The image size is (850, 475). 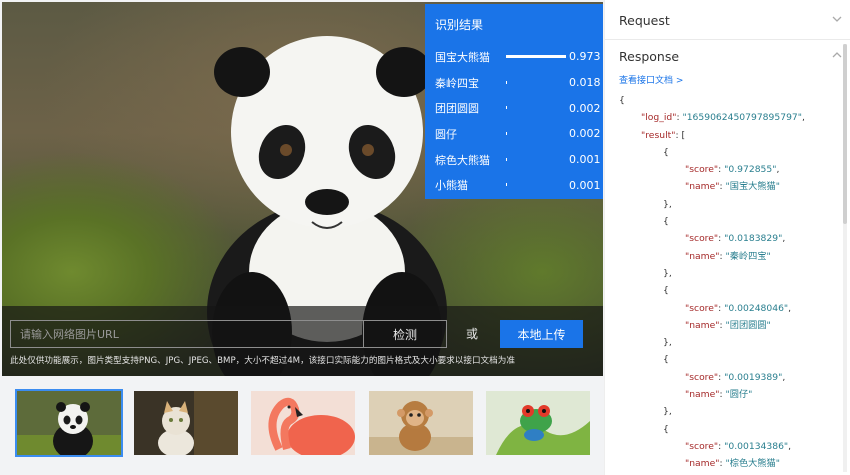 What do you see at coordinates (451, 186) in the screenshot?
I see `result-name: 小熊猫` at bounding box center [451, 186].